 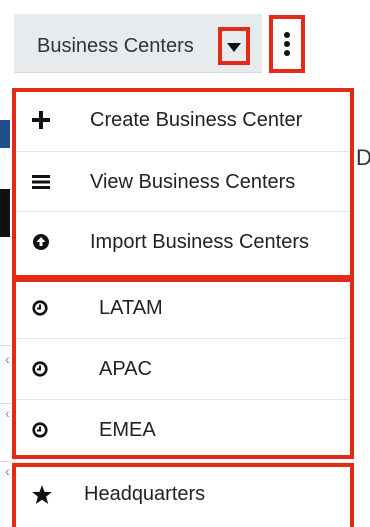 I want to click on actions-menu-button, so click(x=287, y=44).